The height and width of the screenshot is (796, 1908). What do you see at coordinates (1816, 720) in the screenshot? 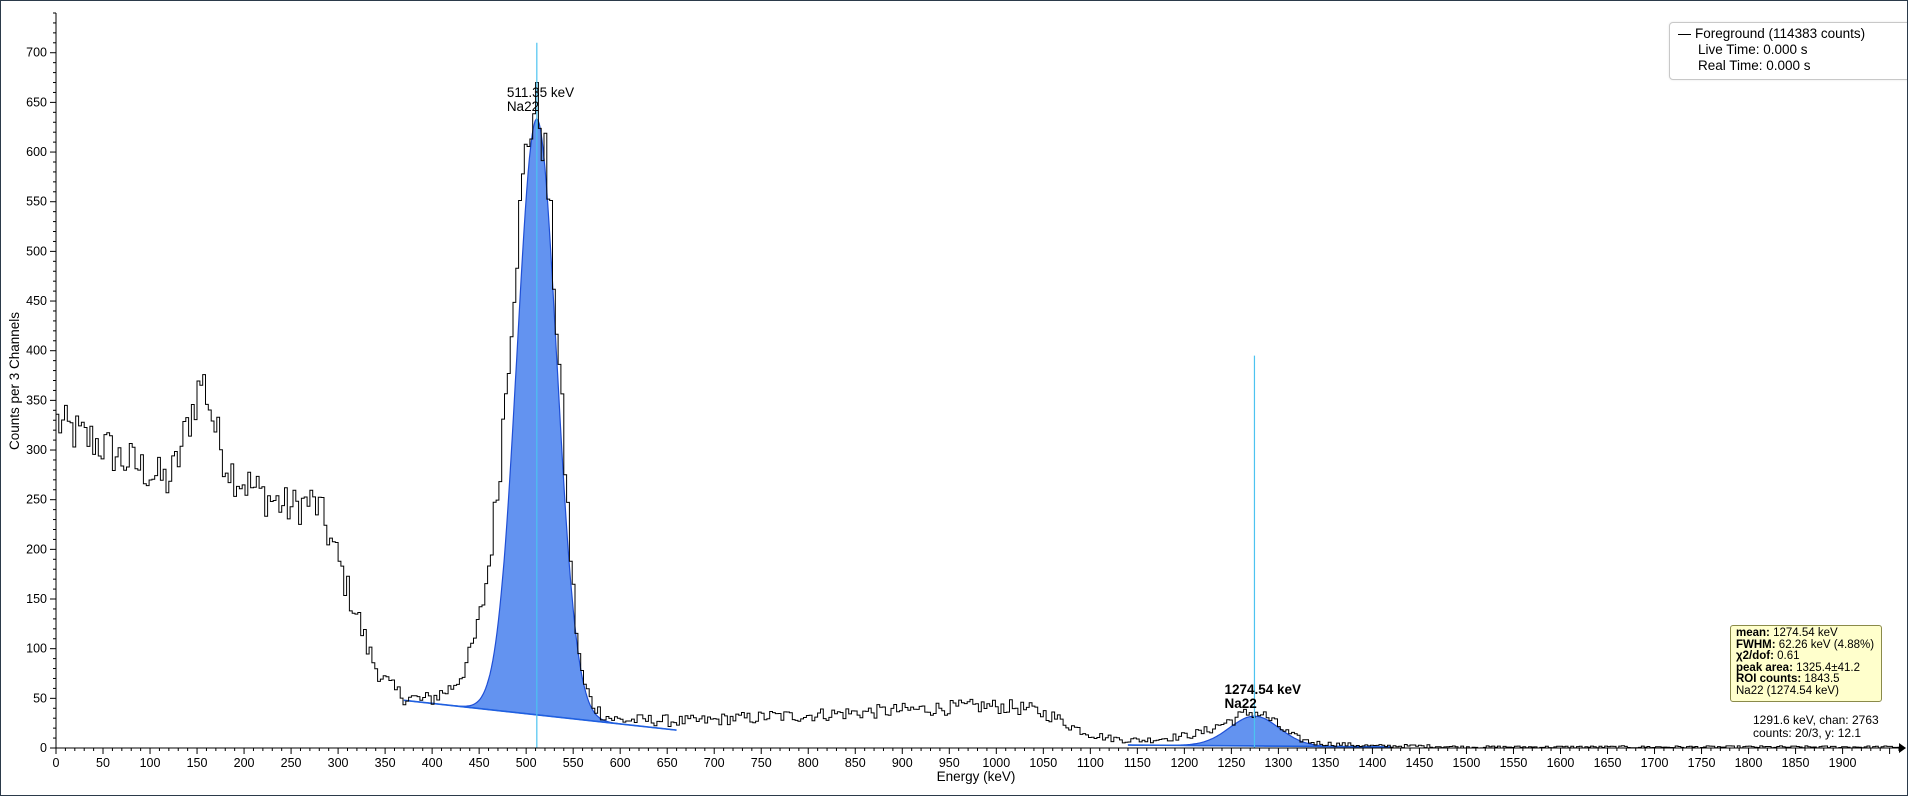
I see `cursor-readout-line1: 1291.6 keV, chan: 2763` at bounding box center [1816, 720].